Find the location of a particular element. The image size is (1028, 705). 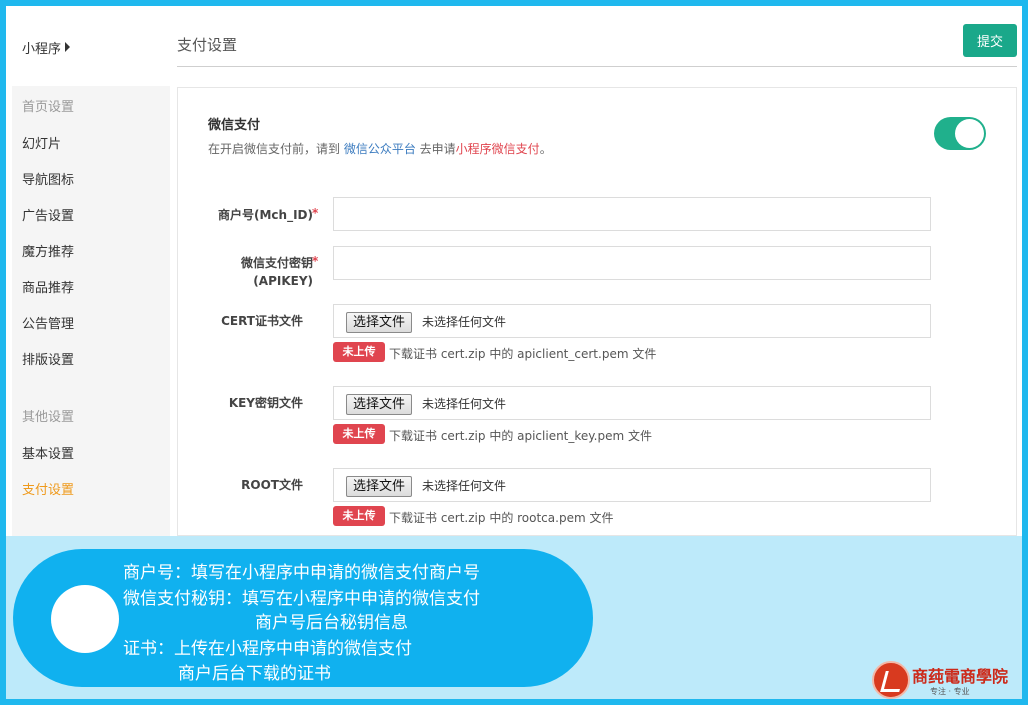

annotation-line-4: 证书：上传在小程序中申请的微信支付 is located at coordinates (267, 649).